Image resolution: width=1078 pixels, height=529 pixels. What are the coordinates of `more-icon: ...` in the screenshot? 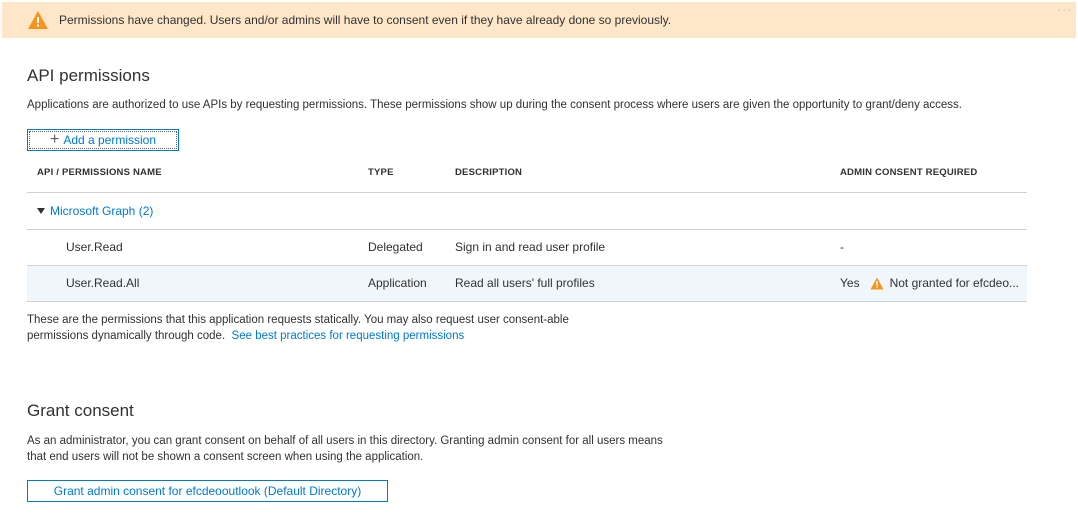 It's located at (1064, 7).